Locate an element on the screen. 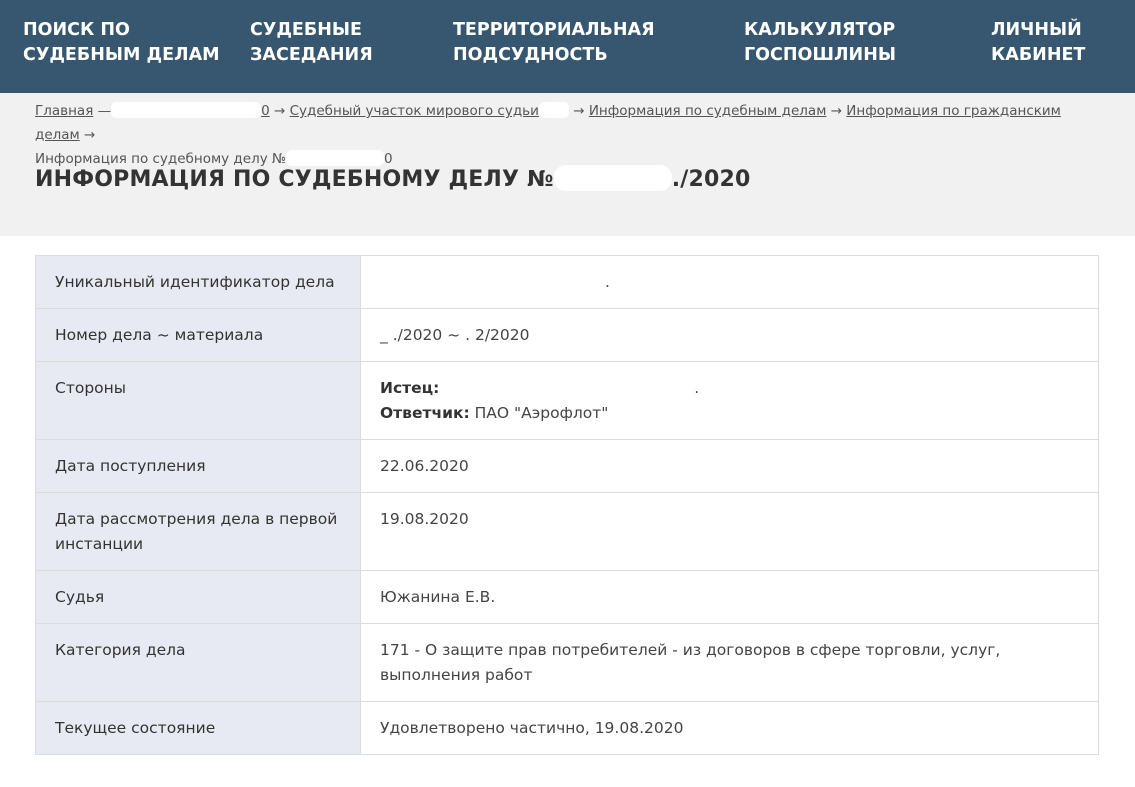  nav-jurisdiction-line2: подсудность is located at coordinates (530, 55).